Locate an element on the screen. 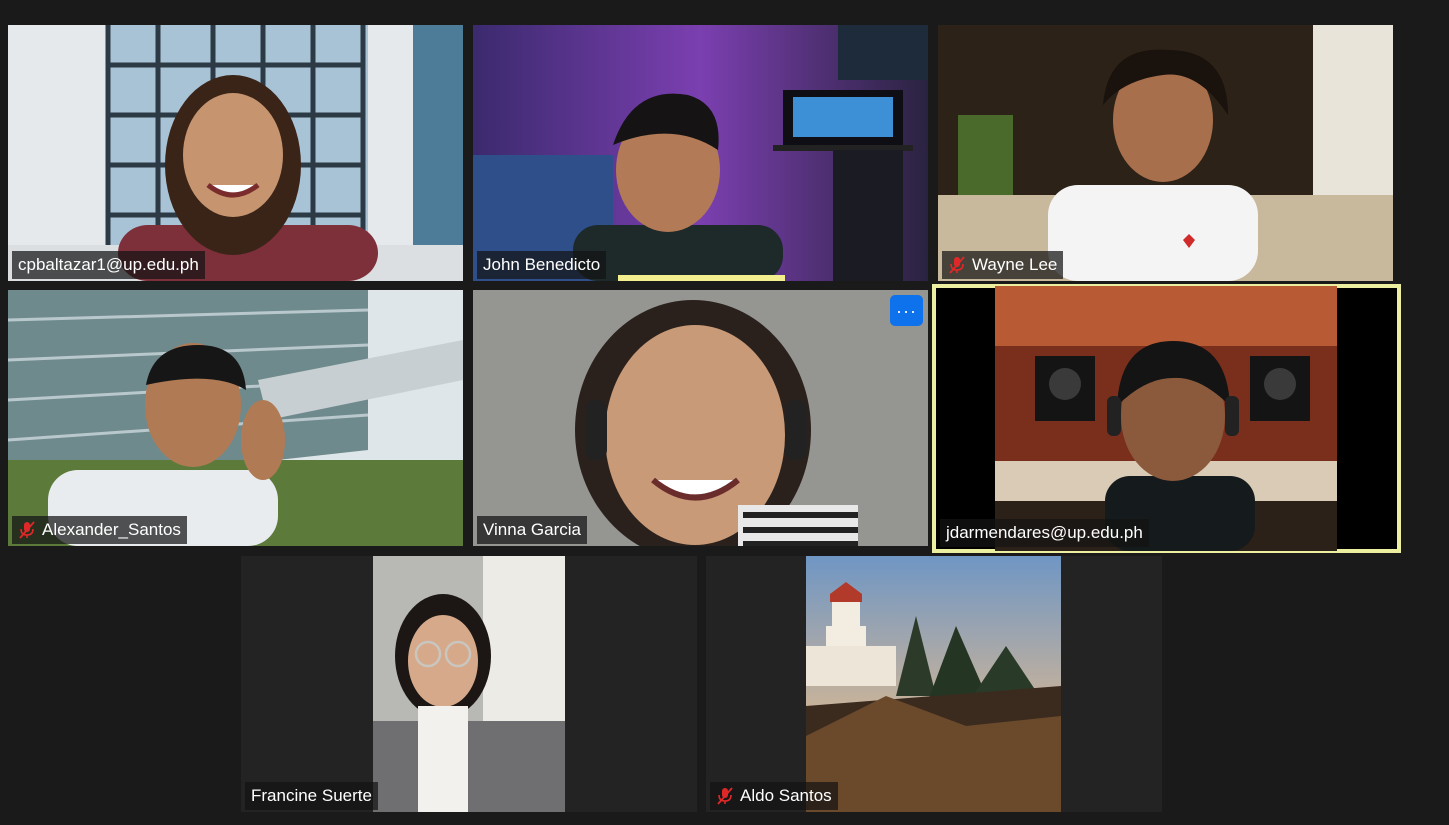  participant-name: Aldo Santos is located at coordinates (786, 795).